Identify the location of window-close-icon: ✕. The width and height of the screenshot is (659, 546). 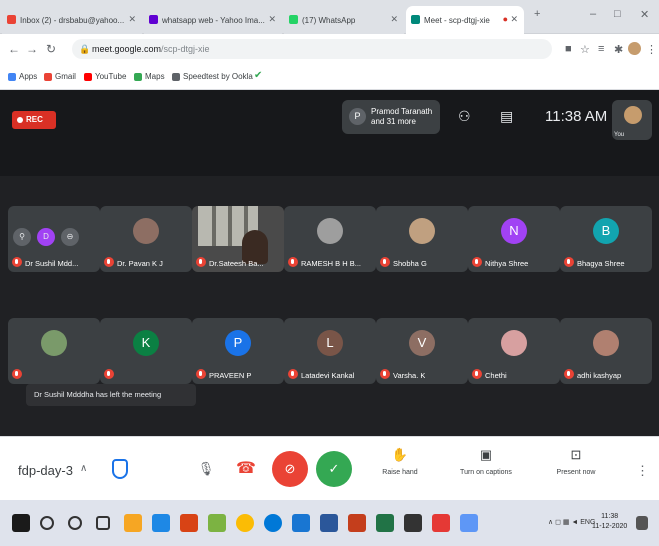
(644, 14).